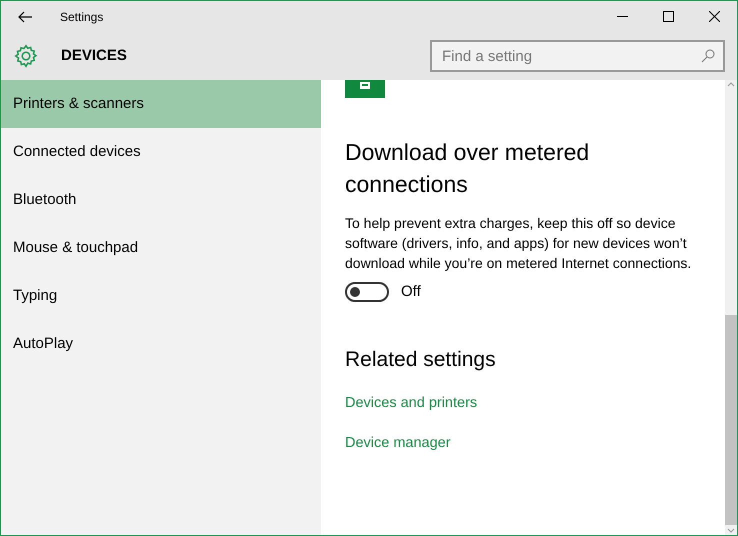 Image resolution: width=738 pixels, height=536 pixels. What do you see at coordinates (94, 56) in the screenshot?
I see `page-title: DEVICES` at bounding box center [94, 56].